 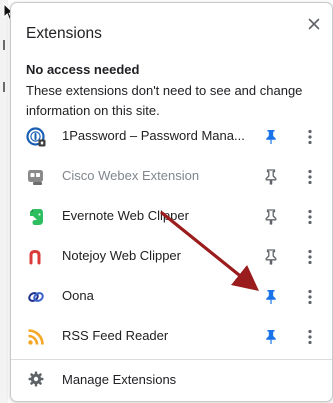 I want to click on extension-row-rss-feed-reader: RSS Feed Reader, so click(x=171, y=337).